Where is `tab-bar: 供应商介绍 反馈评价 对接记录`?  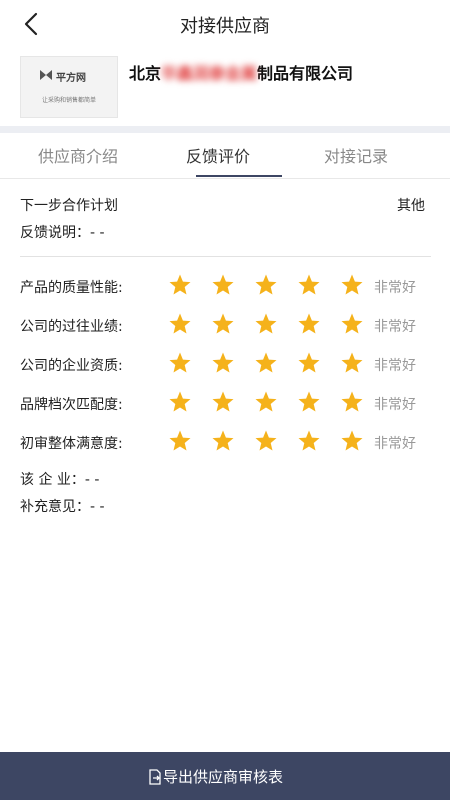 tab-bar: 供应商介绍 反馈评价 对接记录 is located at coordinates (225, 156).